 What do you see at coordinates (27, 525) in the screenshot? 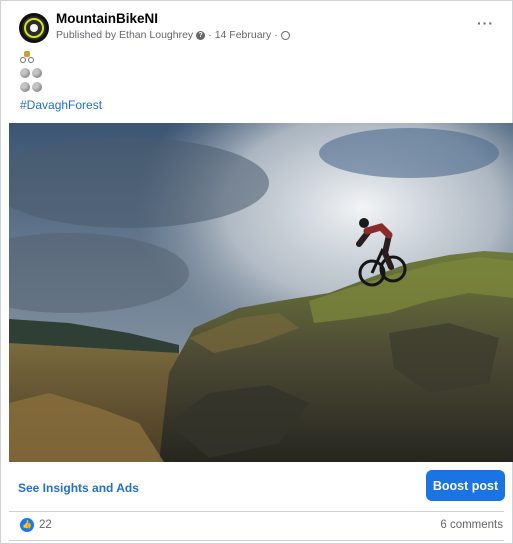
I see `thumbs-up-icon: 👍` at bounding box center [27, 525].